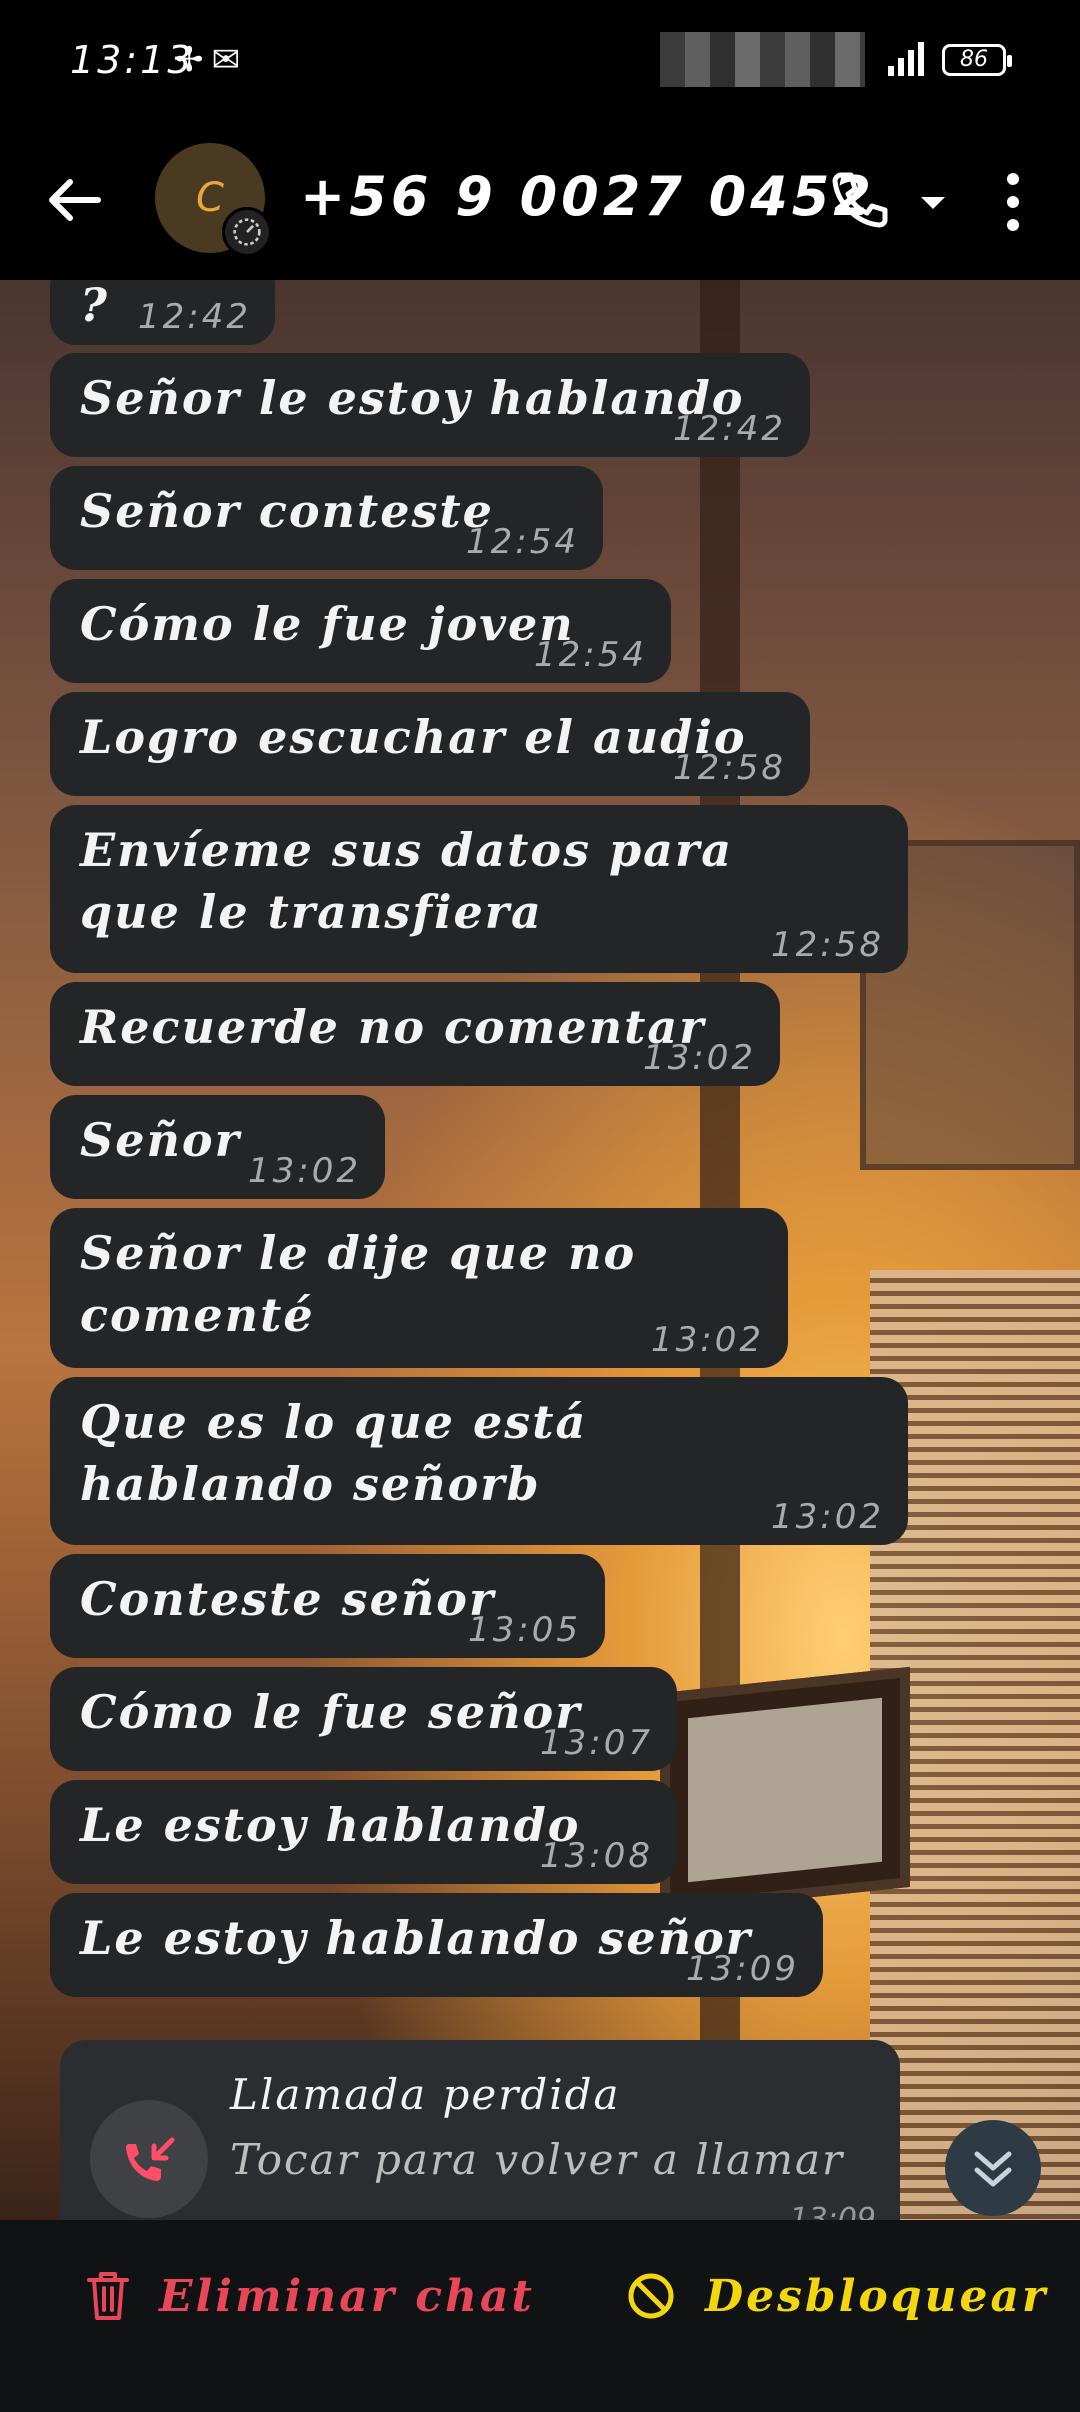  I want to click on message-bubble: Que es lo que está hablando señorb 13:02, so click(479, 1461).